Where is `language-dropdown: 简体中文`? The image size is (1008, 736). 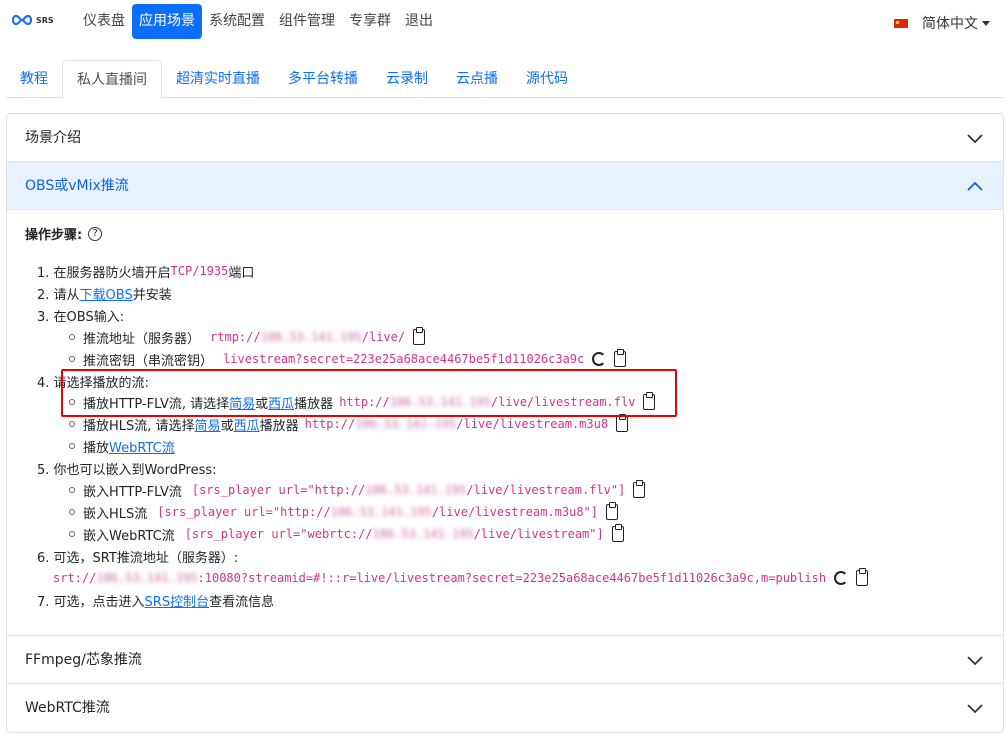
language-dropdown: 简体中文 is located at coordinates (942, 23).